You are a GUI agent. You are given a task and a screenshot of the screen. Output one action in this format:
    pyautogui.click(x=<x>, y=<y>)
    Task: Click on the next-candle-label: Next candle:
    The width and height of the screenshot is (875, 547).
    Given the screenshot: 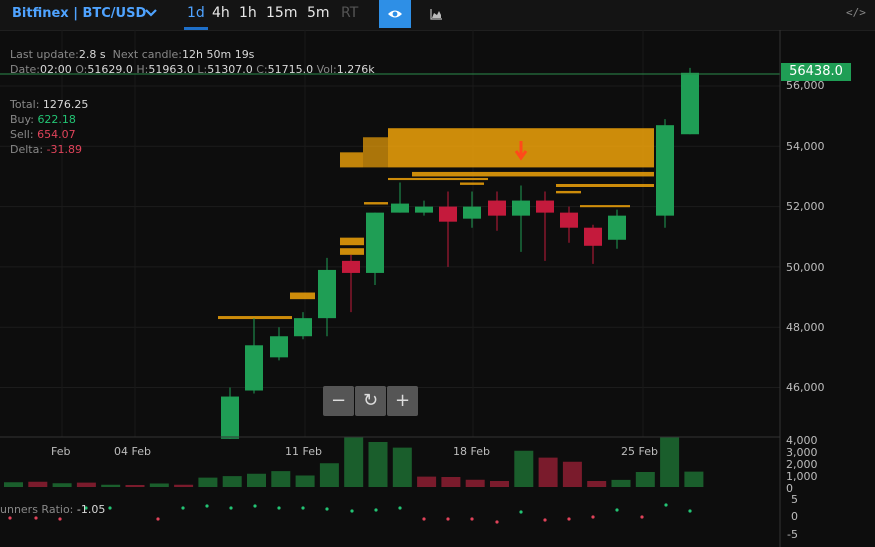 What is the action you would take?
    pyautogui.click(x=147, y=54)
    